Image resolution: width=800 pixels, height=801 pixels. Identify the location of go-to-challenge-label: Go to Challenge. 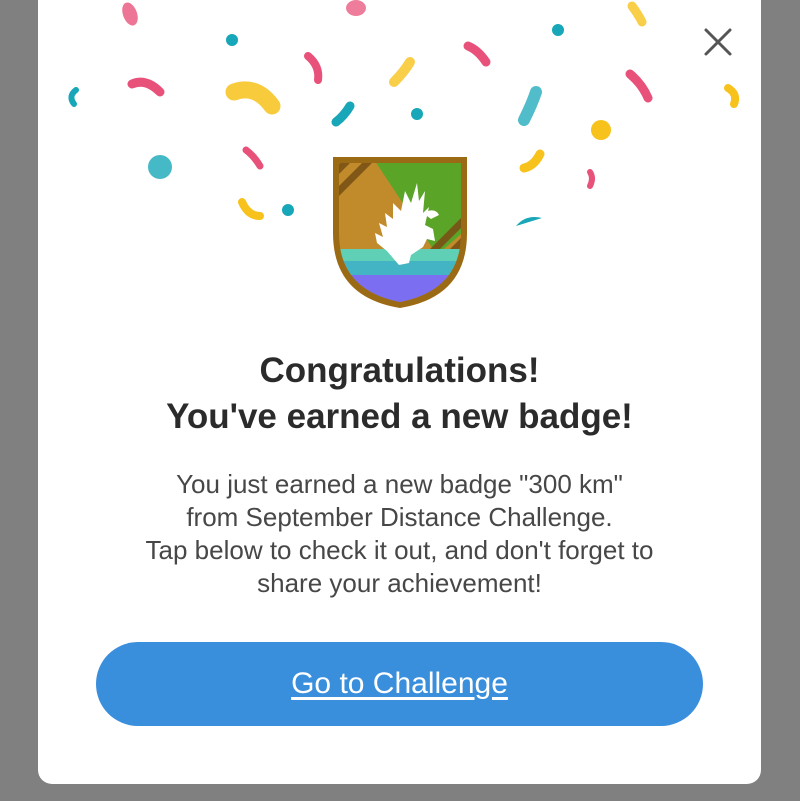
(399, 683).